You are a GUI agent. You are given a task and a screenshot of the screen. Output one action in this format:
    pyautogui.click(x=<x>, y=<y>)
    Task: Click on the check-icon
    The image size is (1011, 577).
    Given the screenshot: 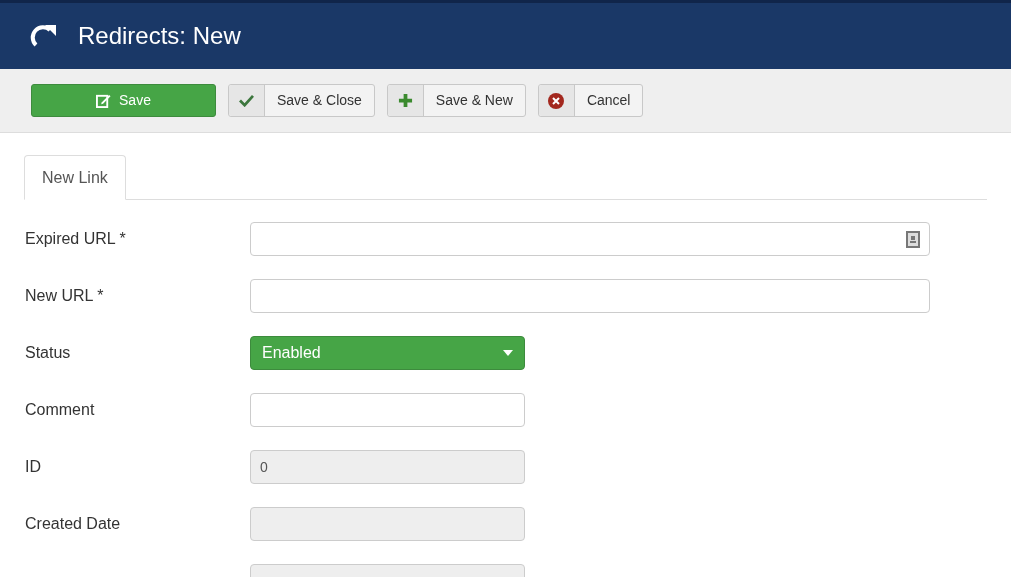 What is the action you would take?
    pyautogui.click(x=246, y=100)
    